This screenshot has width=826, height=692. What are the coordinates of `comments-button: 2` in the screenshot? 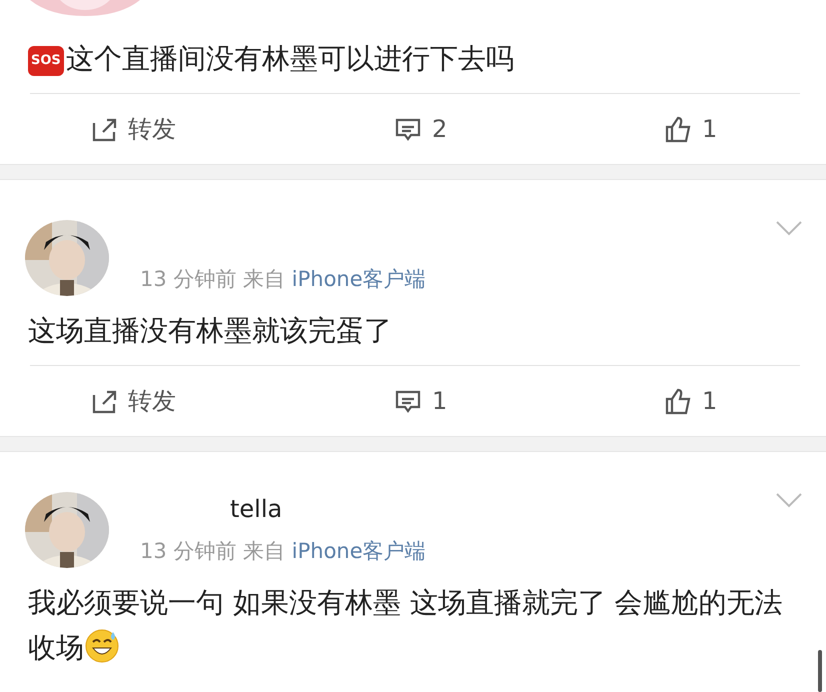 It's located at (438, 129).